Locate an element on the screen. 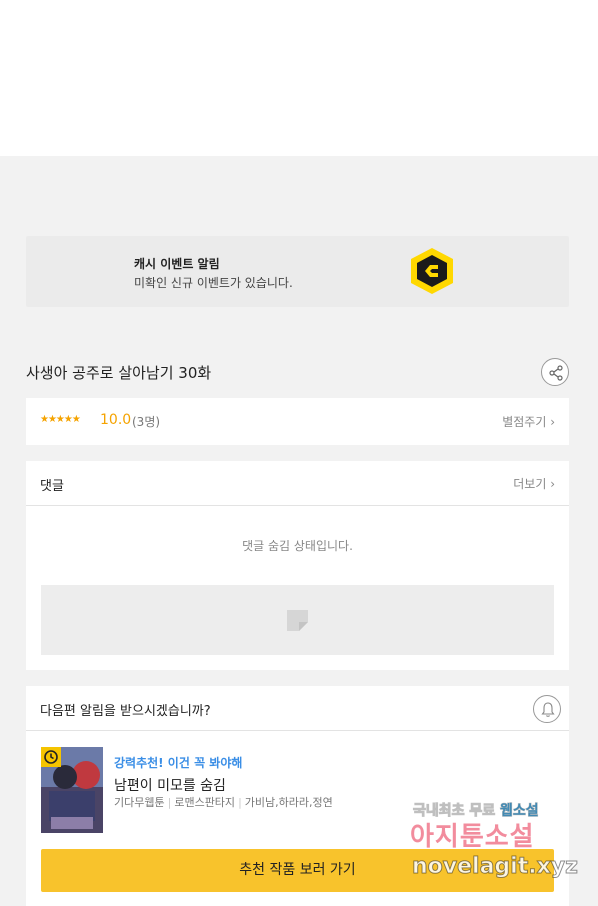 This screenshot has height=906, width=598. image-placeholder-icon is located at coordinates (297, 620).